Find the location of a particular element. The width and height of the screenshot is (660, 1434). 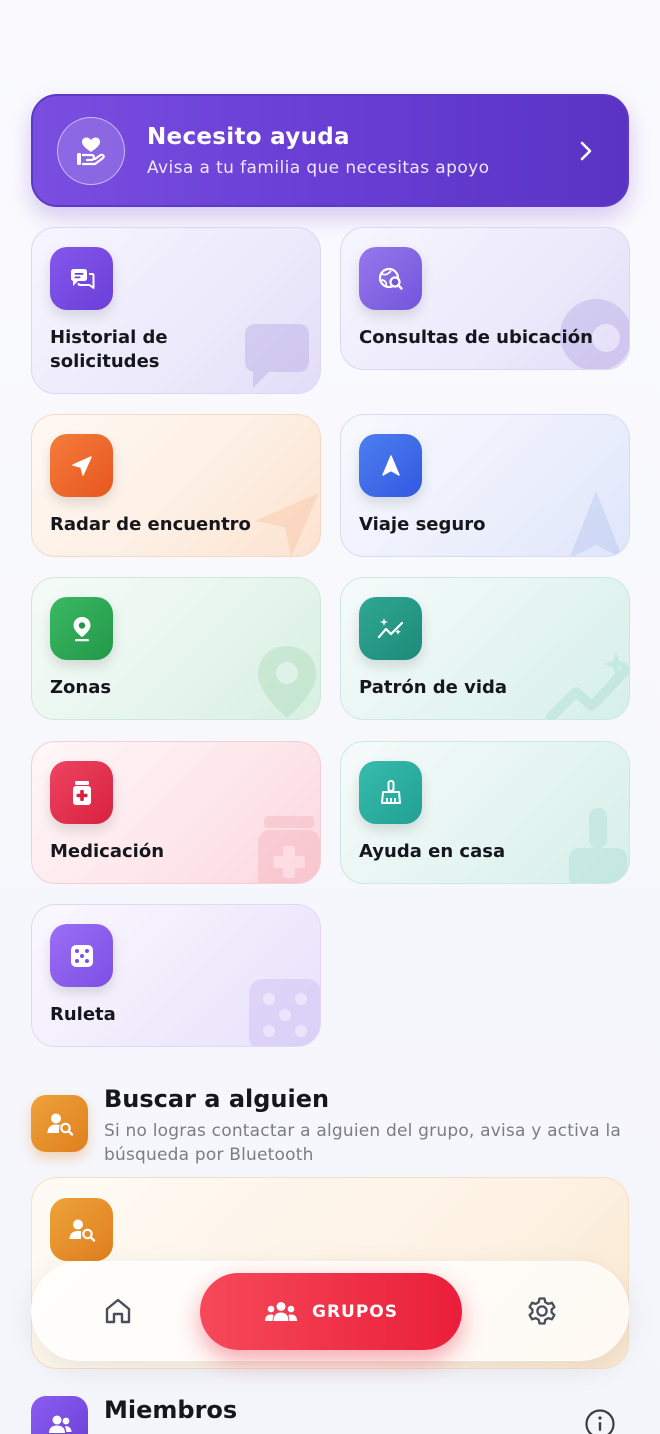

tile-radar-encuentro: Radar de encuentro is located at coordinates (176, 485).